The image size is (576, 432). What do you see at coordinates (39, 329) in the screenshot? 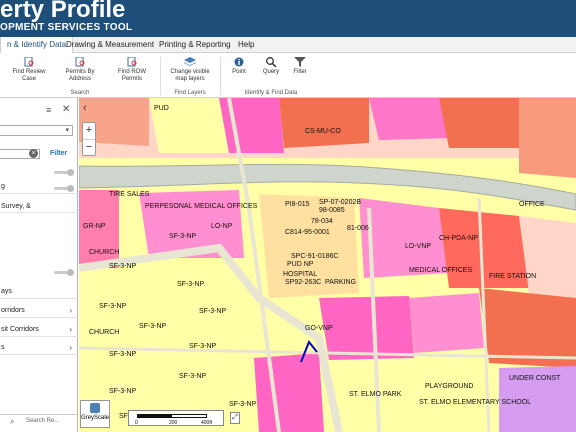
I see `sidebar-item-transit-corridors: sit Corridors ›` at bounding box center [39, 329].